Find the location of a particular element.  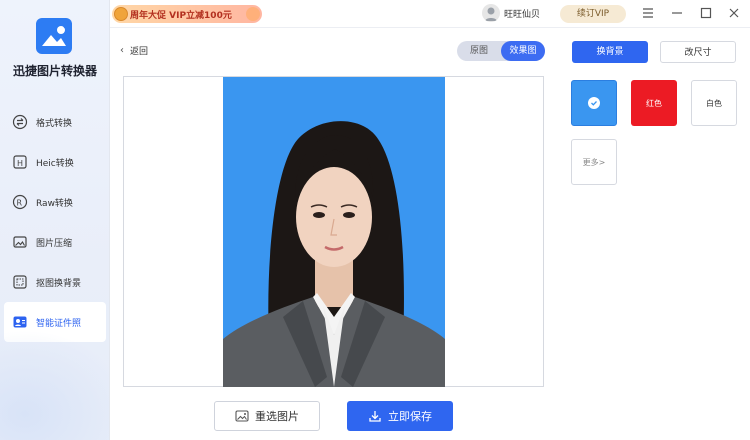

avatar is located at coordinates (491, 13).